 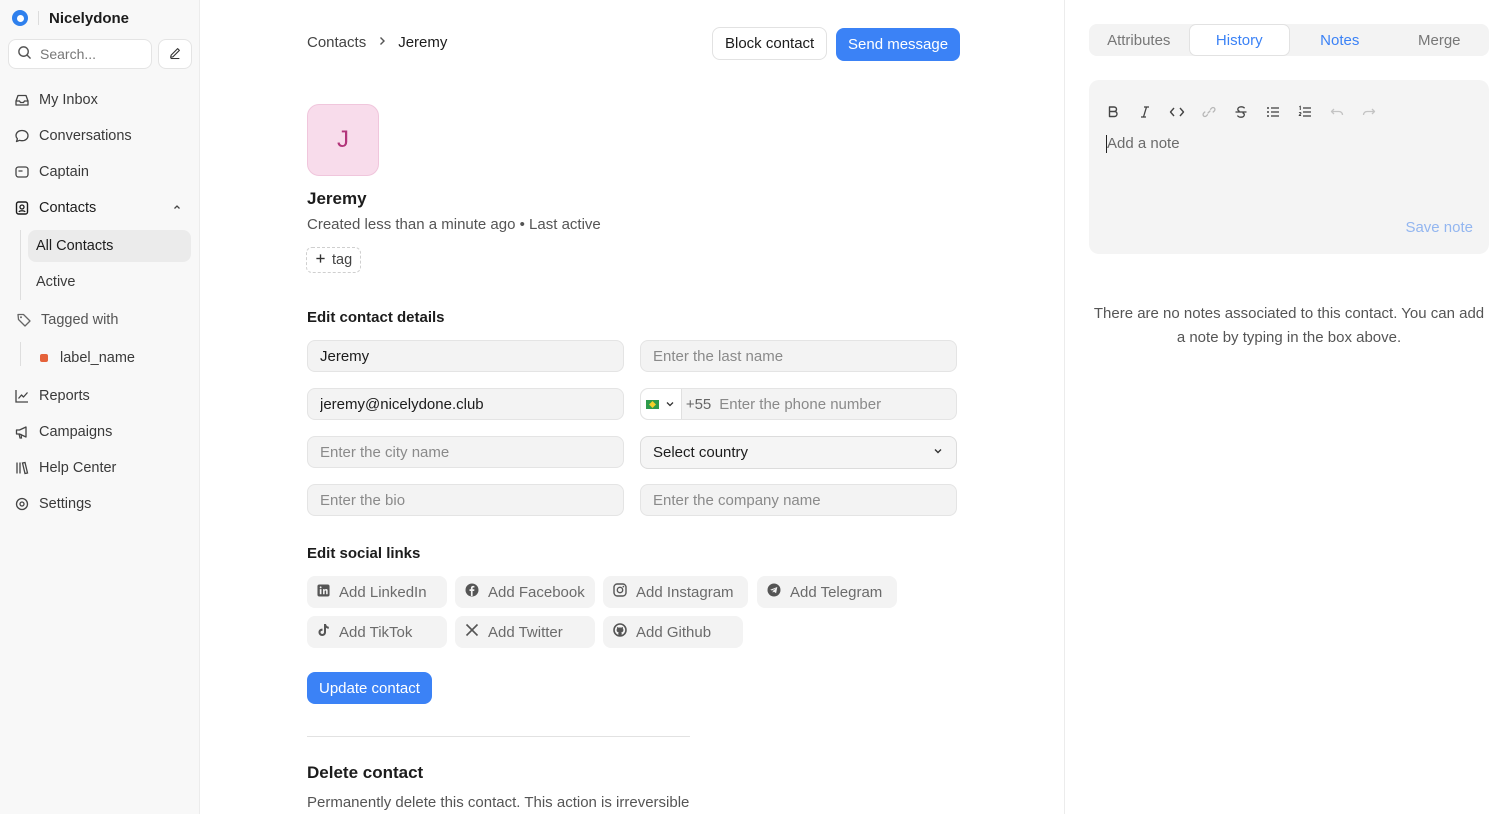 What do you see at coordinates (836, 592) in the screenshot?
I see `social-label: Add Telegram` at bounding box center [836, 592].